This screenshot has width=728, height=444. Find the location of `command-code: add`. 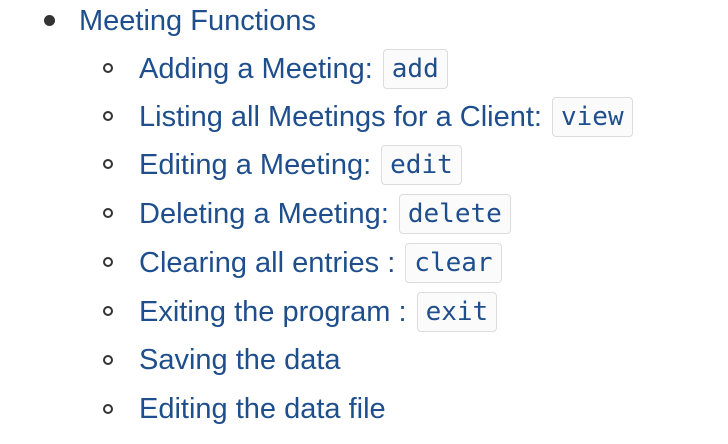

command-code: add is located at coordinates (415, 69).